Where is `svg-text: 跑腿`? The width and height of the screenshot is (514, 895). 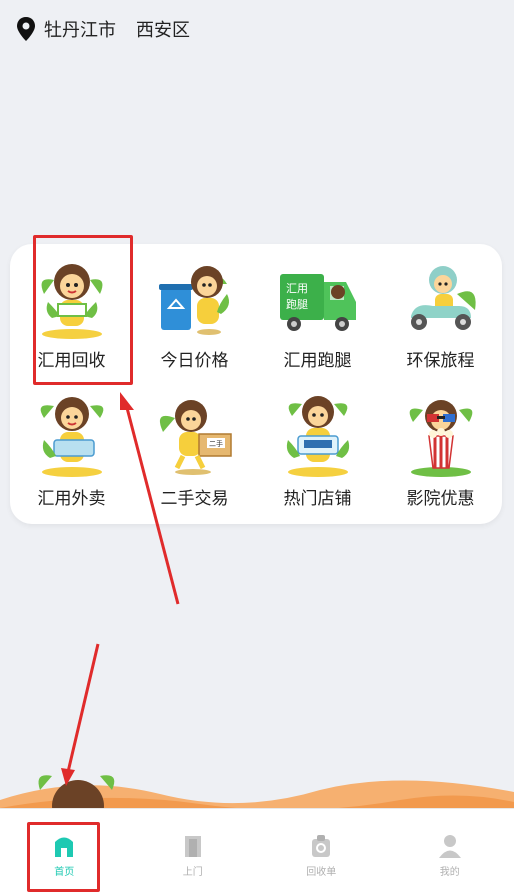 svg-text: 跑腿 is located at coordinates (297, 304).